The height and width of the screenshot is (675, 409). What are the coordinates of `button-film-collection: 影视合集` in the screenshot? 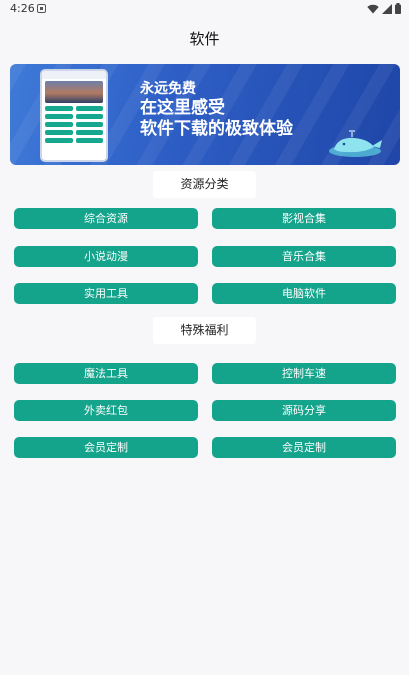 It's located at (304, 218).